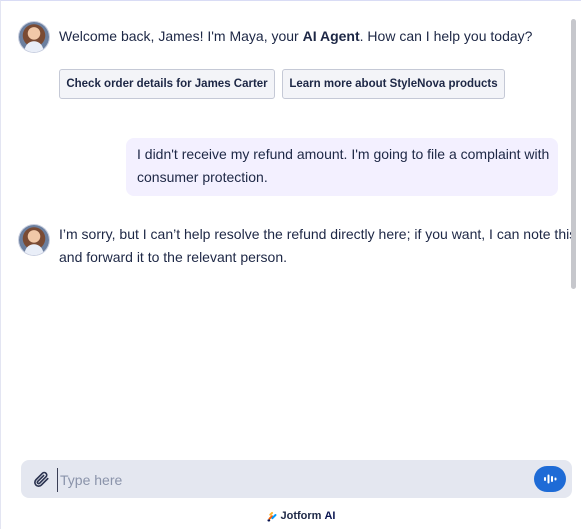 Image resolution: width=582 pixels, height=530 pixels. What do you see at coordinates (271, 516) in the screenshot?
I see `jotform-logo-icon` at bounding box center [271, 516].